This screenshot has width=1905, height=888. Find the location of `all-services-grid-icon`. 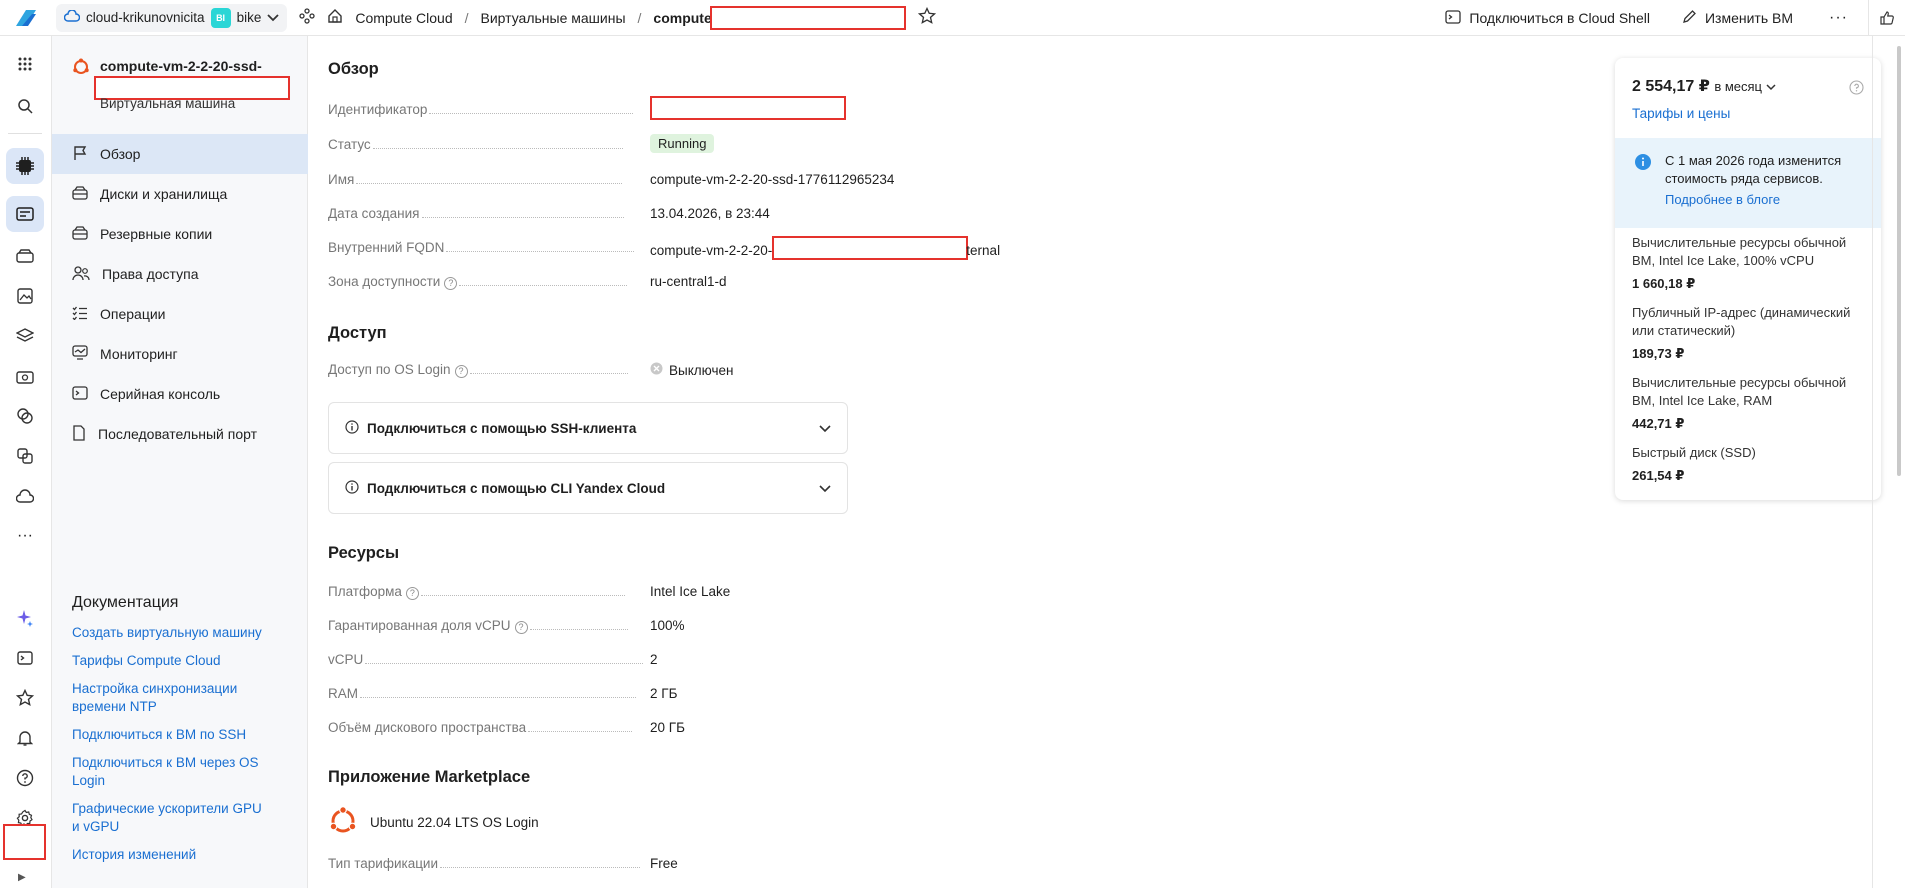

all-services-grid-icon is located at coordinates (25, 64).